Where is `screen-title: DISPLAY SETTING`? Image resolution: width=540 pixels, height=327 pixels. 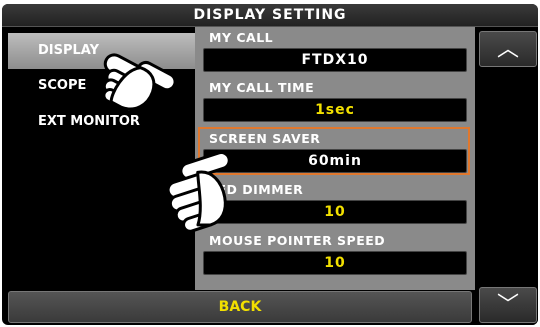
screen-title: DISPLAY SETTING is located at coordinates (270, 15).